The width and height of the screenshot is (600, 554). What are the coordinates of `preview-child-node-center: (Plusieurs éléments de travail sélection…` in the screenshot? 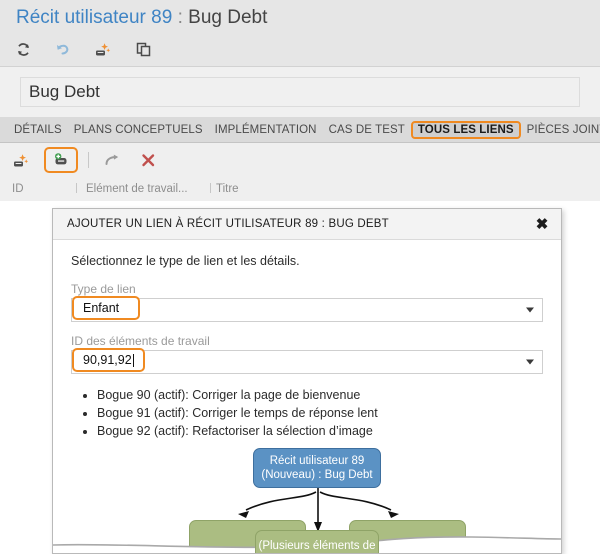 It's located at (317, 541).